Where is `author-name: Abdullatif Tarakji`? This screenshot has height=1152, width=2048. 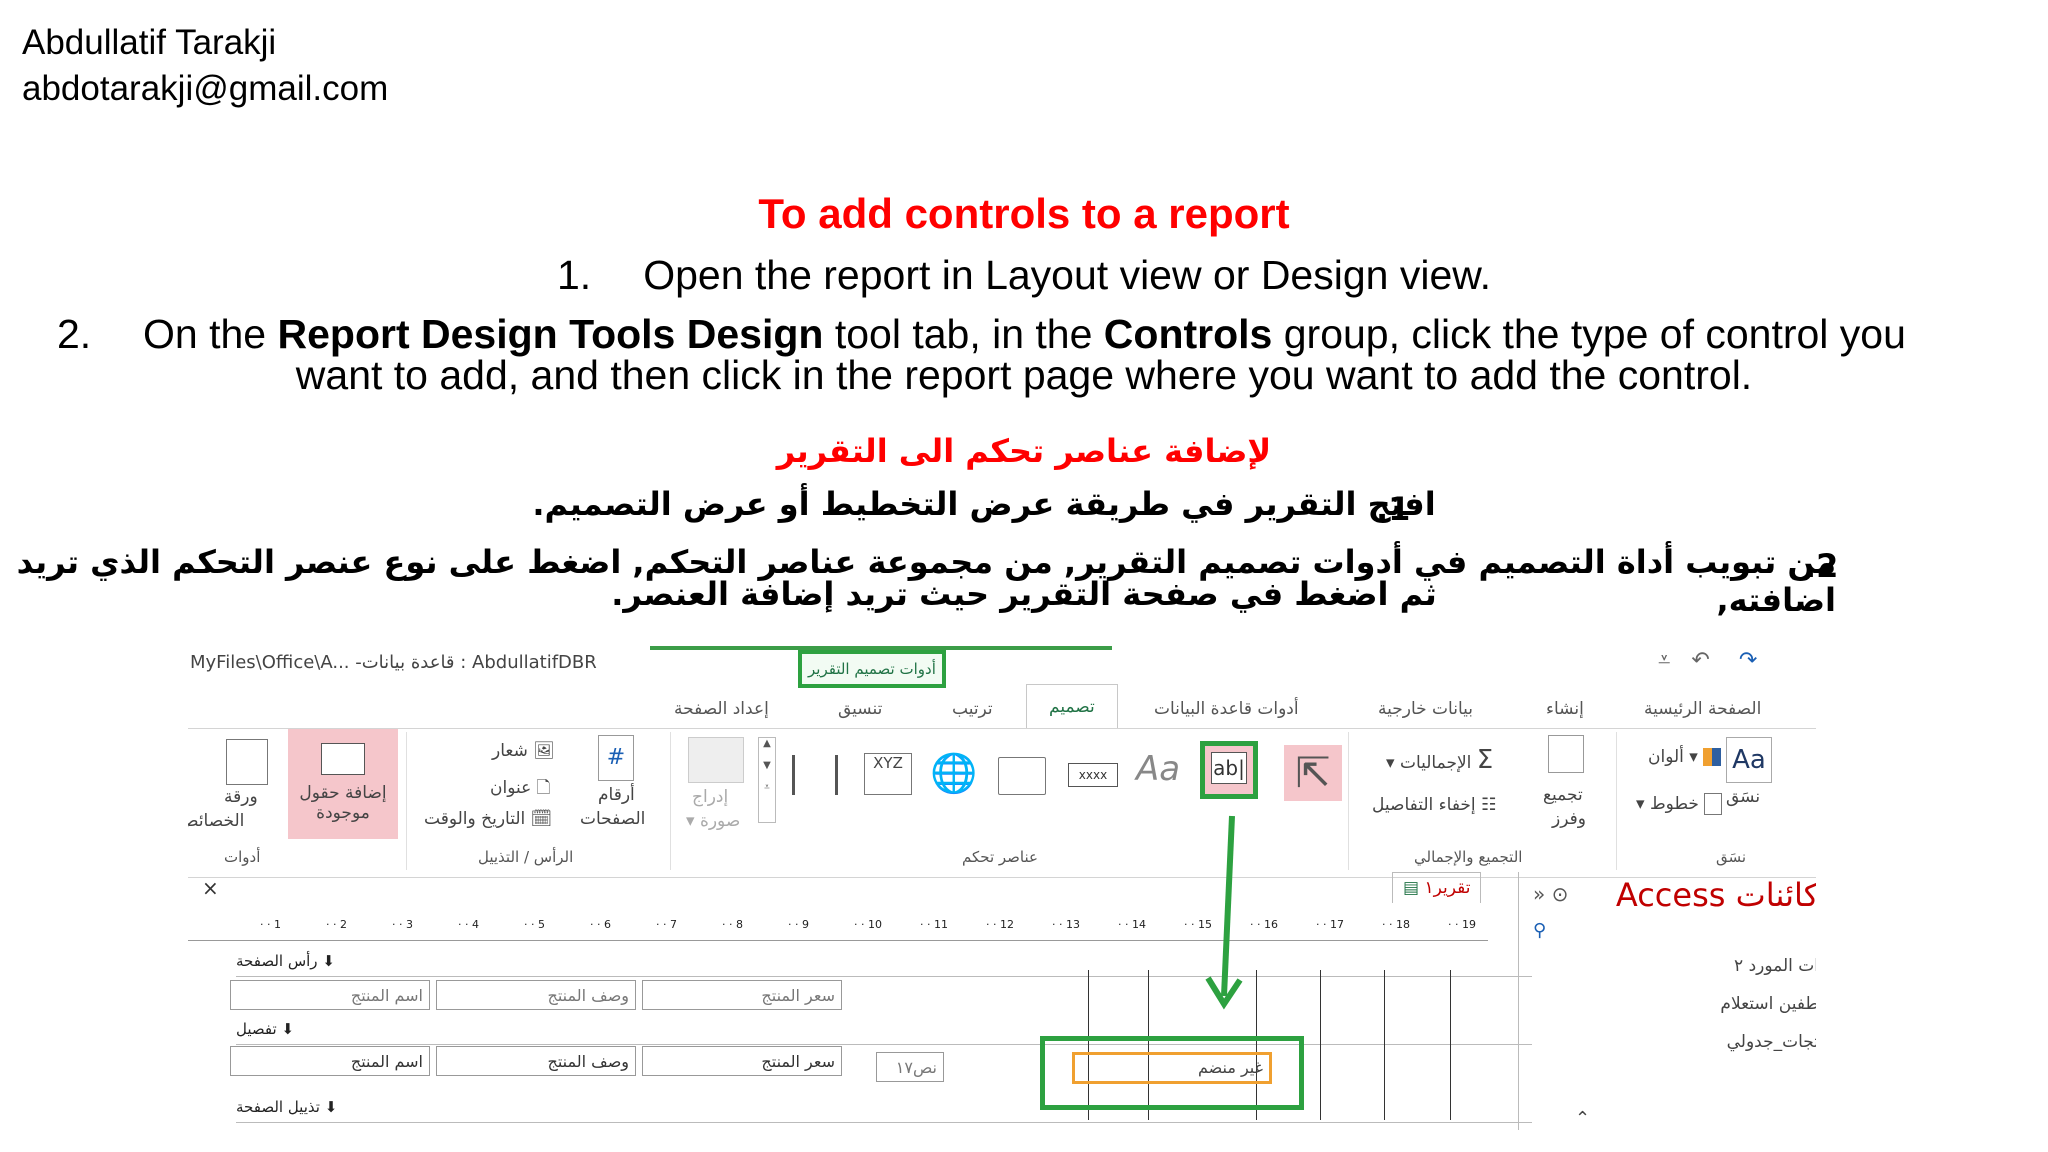
author-name: Abdullatif Tarakji is located at coordinates (149, 42).